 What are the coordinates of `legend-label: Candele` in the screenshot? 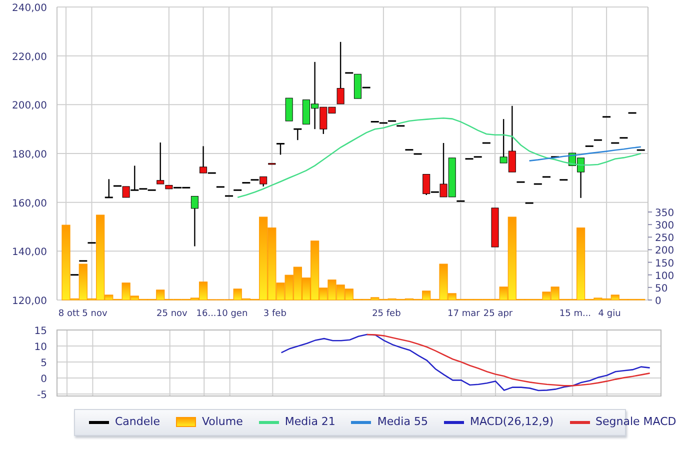 It's located at (137, 422).